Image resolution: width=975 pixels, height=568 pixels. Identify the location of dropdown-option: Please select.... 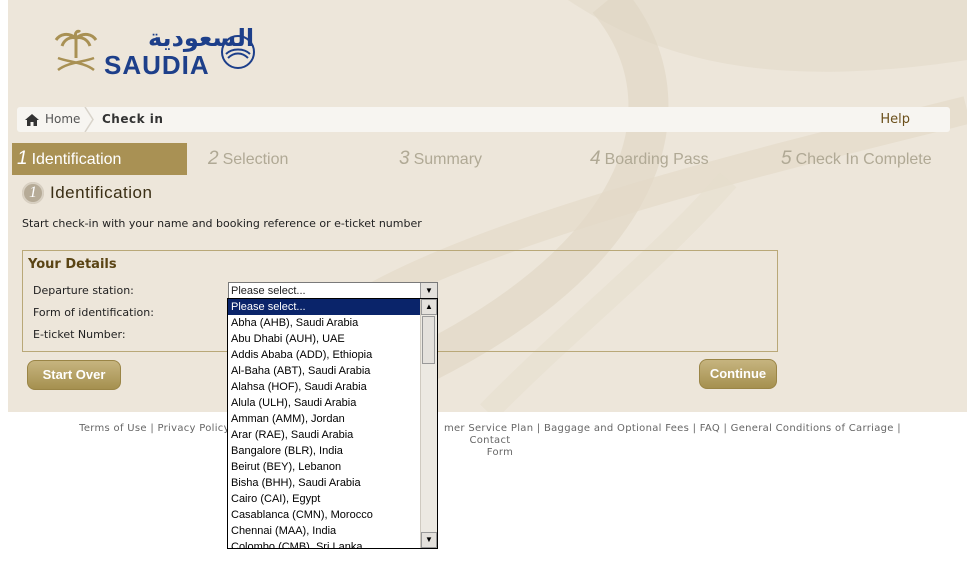
(324, 307).